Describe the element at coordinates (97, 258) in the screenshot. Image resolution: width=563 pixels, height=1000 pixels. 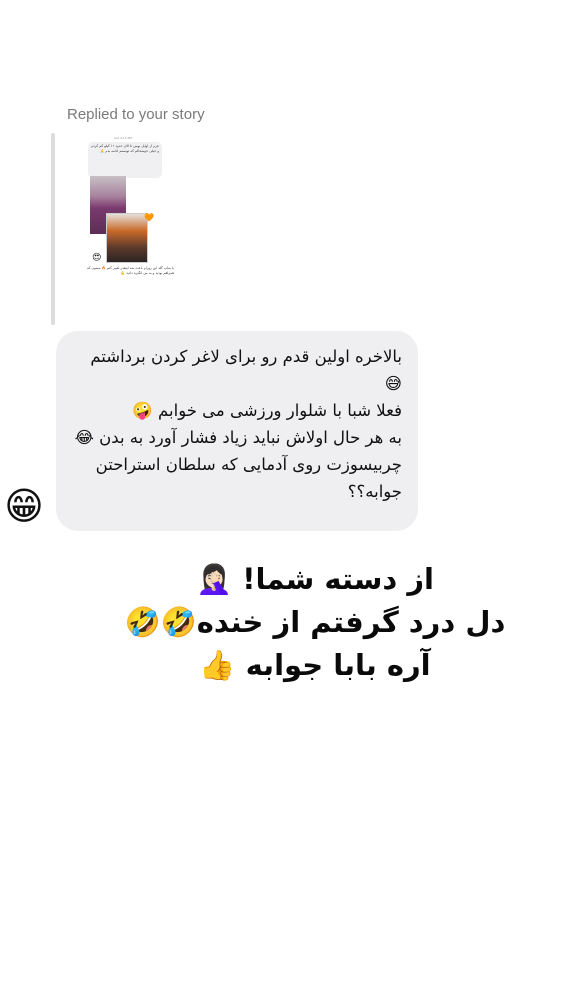
I see `story-preview-emoji: 😍` at that location.